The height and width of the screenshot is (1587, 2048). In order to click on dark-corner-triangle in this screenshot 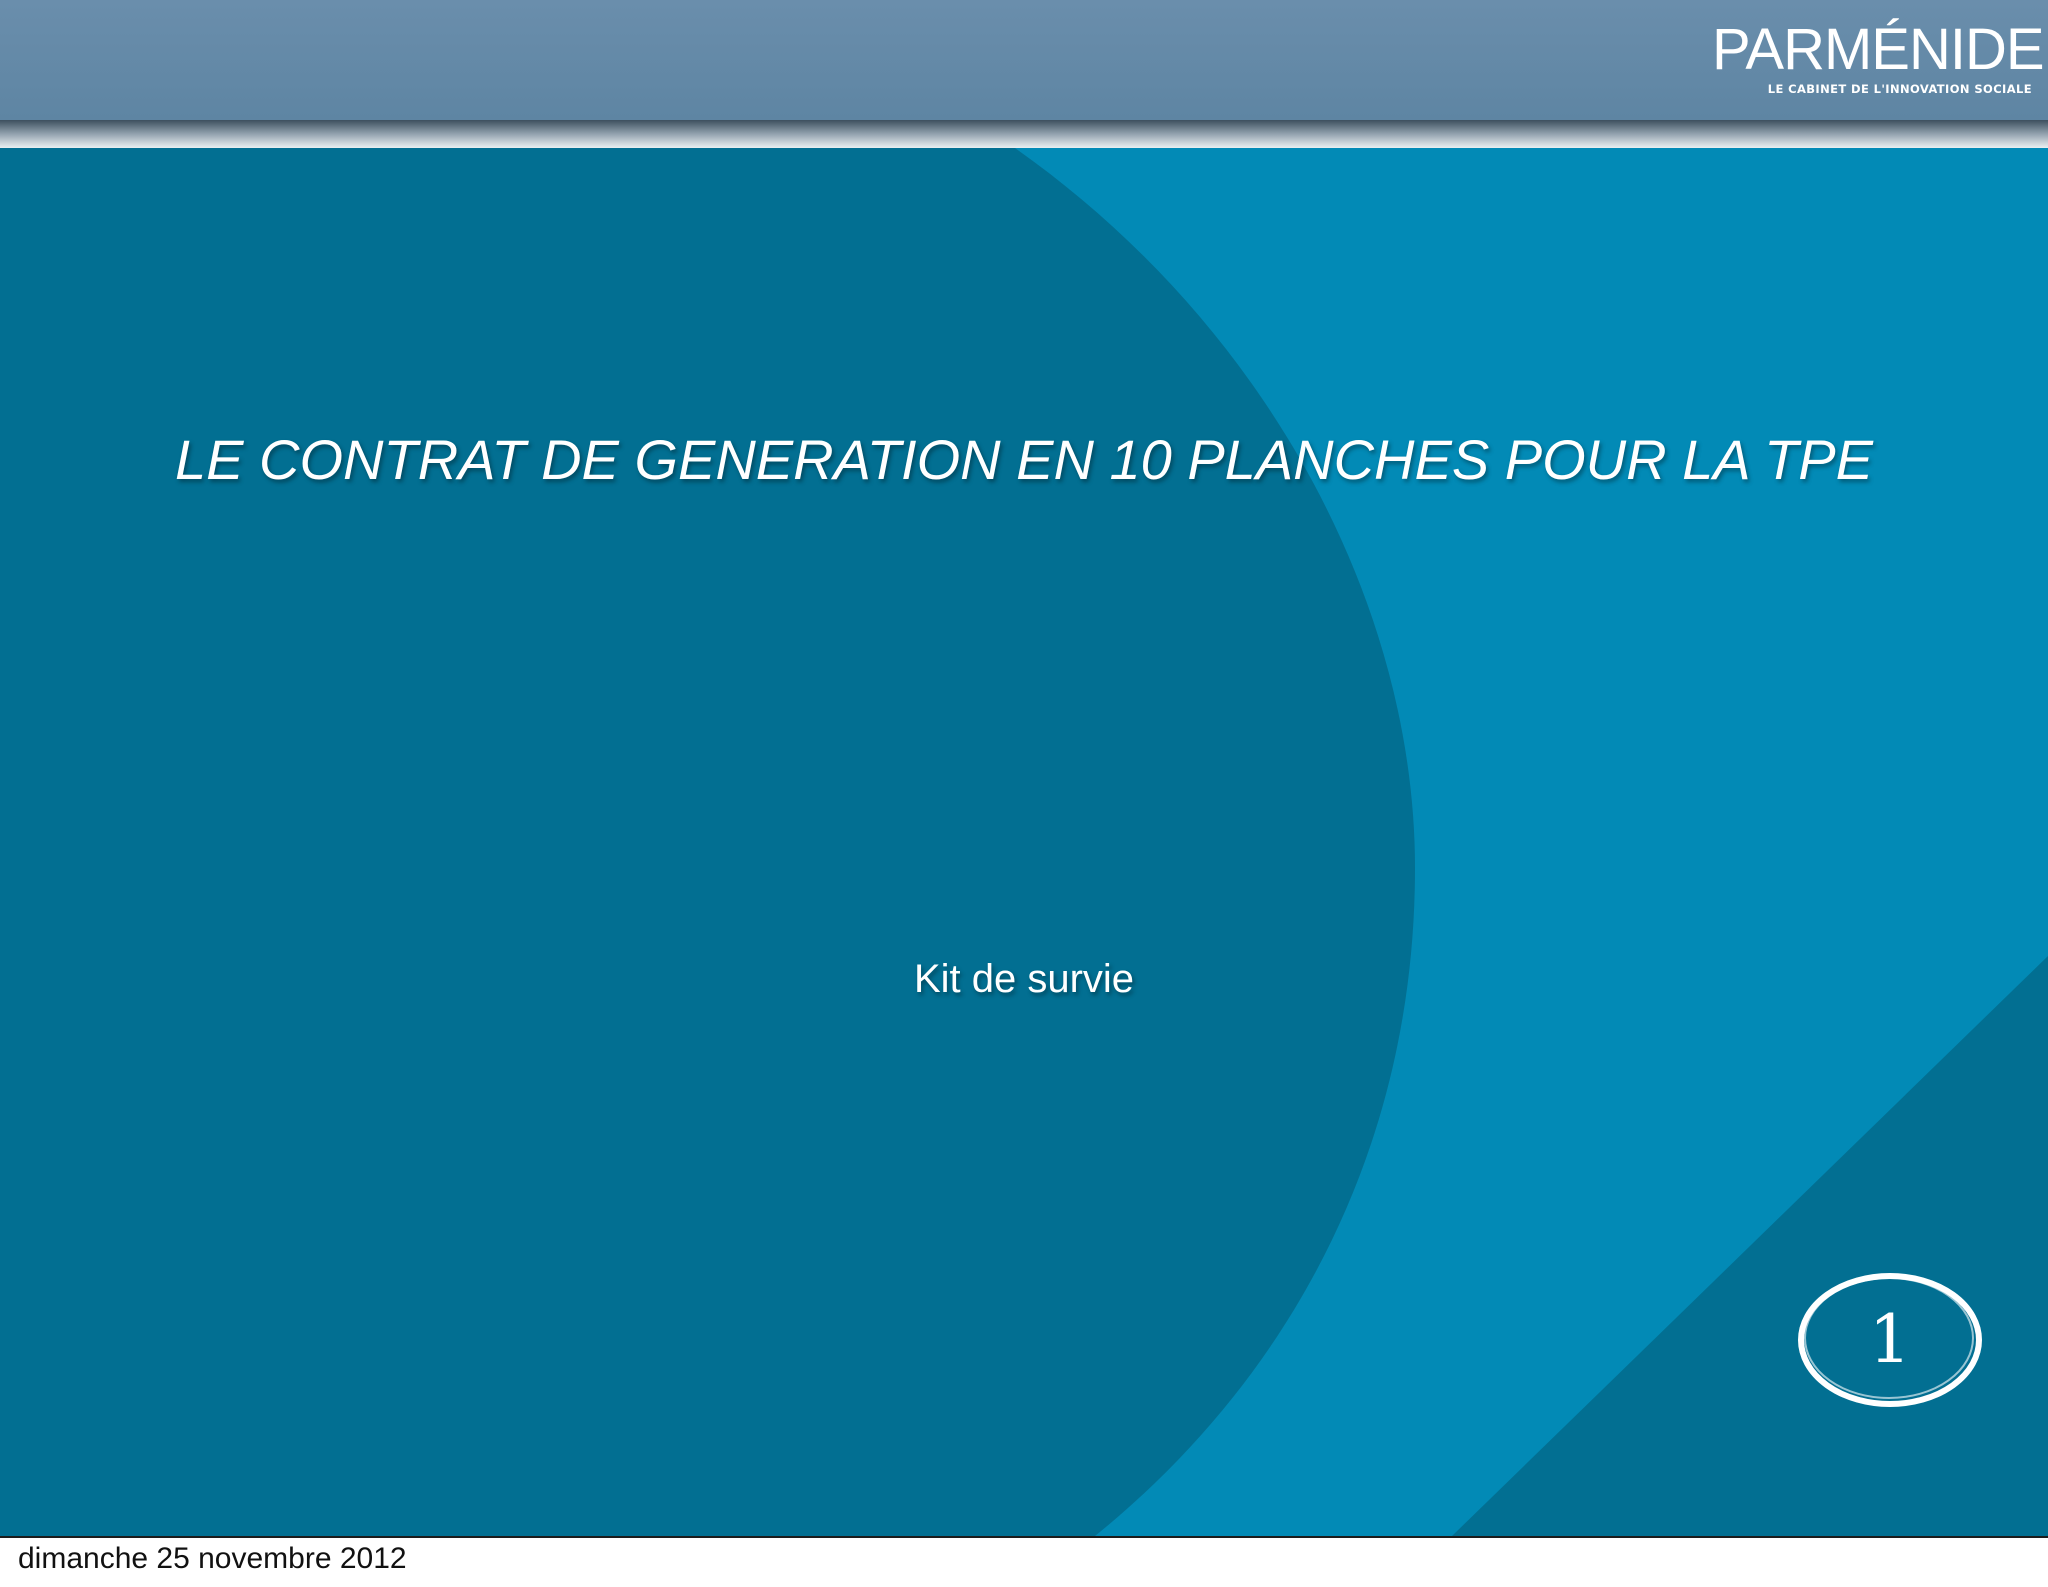, I will do `click(1750, 1246)`.